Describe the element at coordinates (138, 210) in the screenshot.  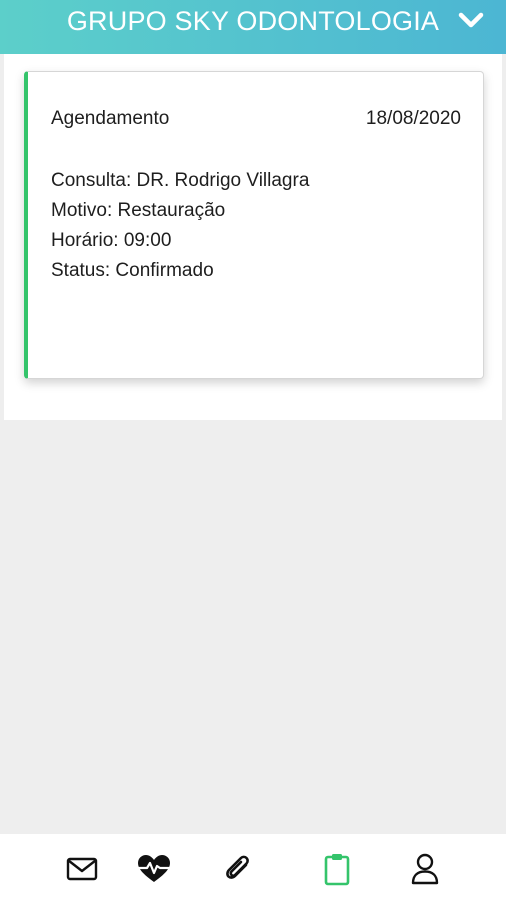
I see `appointment-motivo: Motivo: Restauração` at that location.